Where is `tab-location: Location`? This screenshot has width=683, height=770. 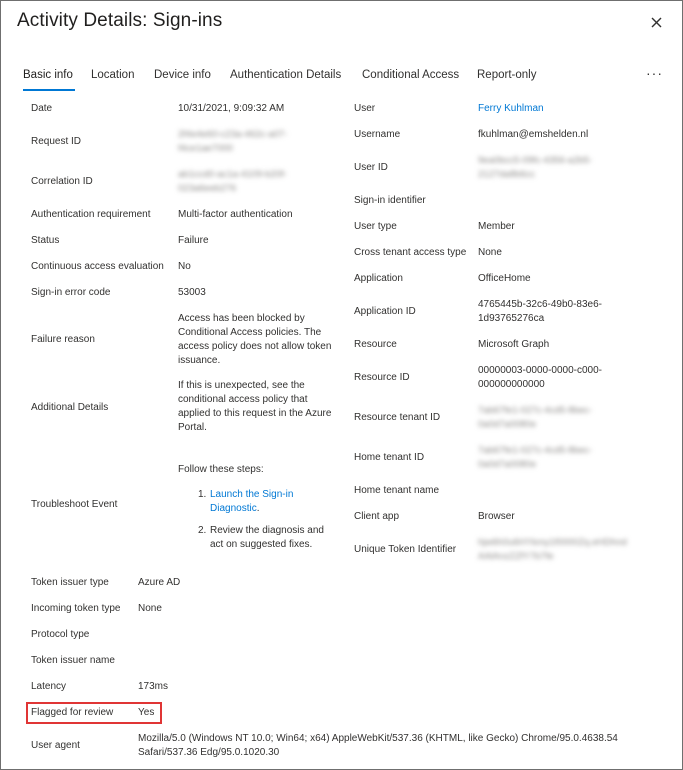
tab-location: Location is located at coordinates (112, 75).